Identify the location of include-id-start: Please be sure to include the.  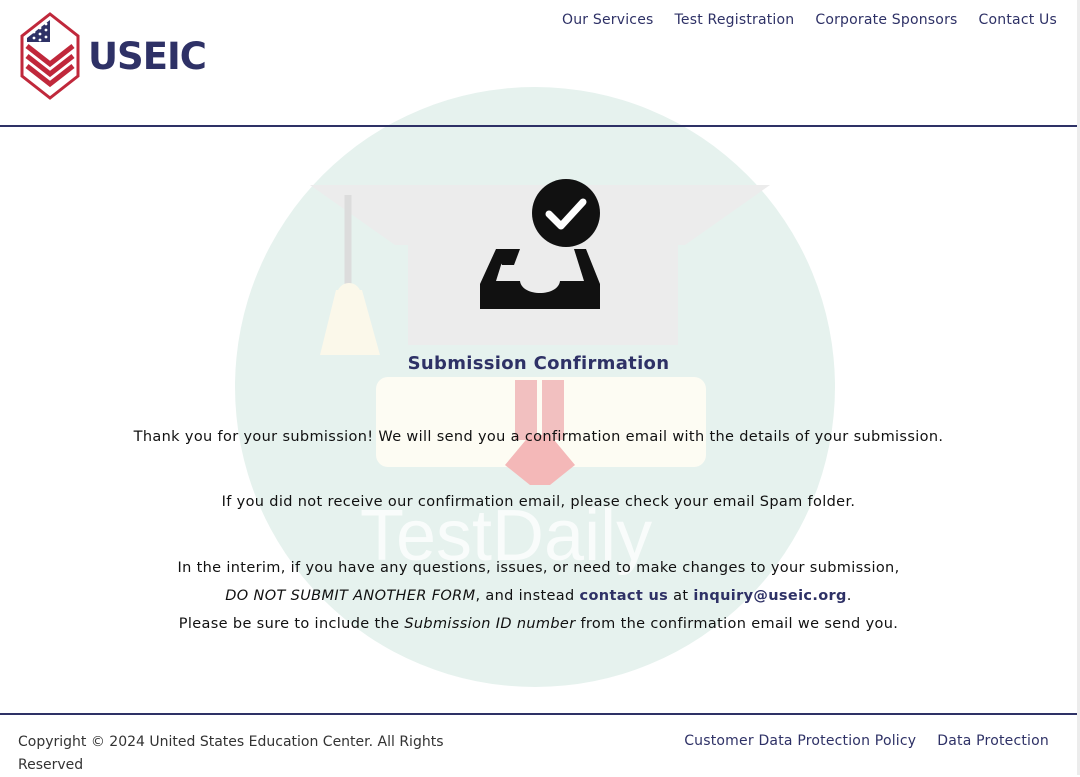
(291, 624).